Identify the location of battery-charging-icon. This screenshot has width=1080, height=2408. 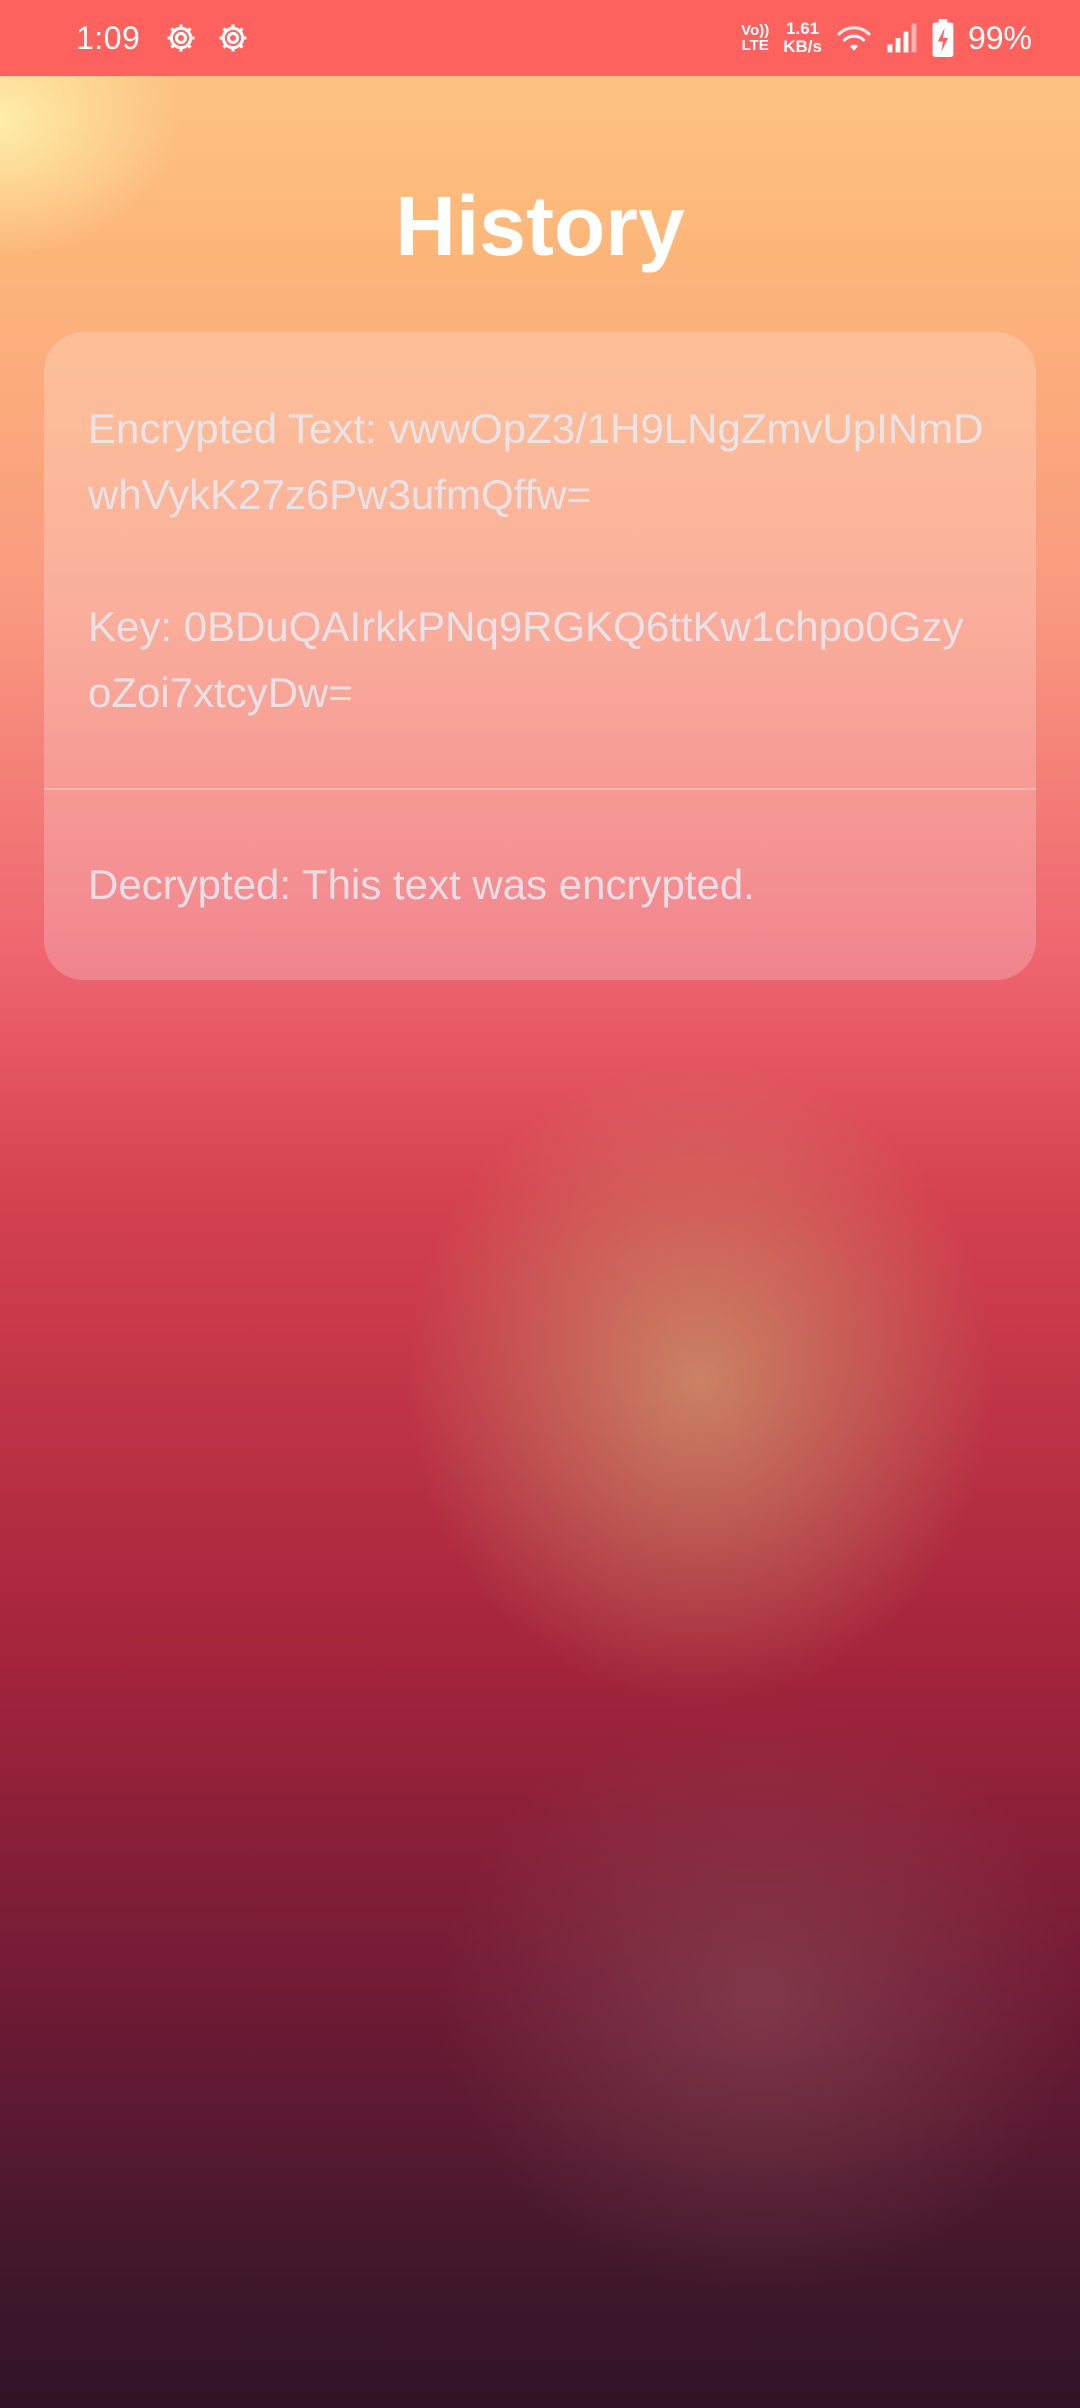
(943, 38).